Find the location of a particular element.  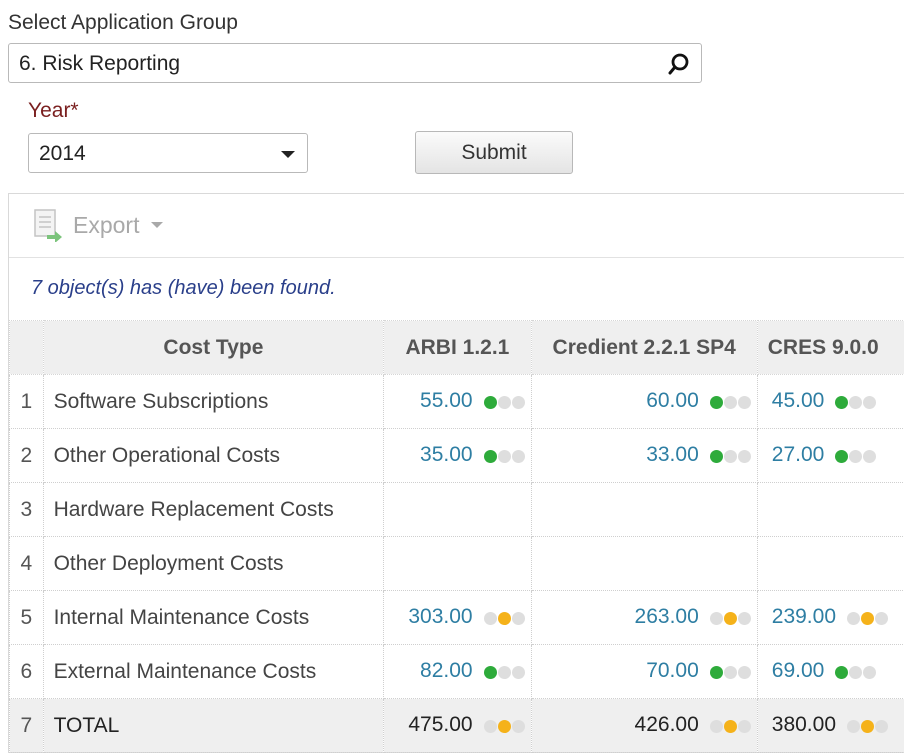

dropdown-arrow-icon is located at coordinates (157, 225).